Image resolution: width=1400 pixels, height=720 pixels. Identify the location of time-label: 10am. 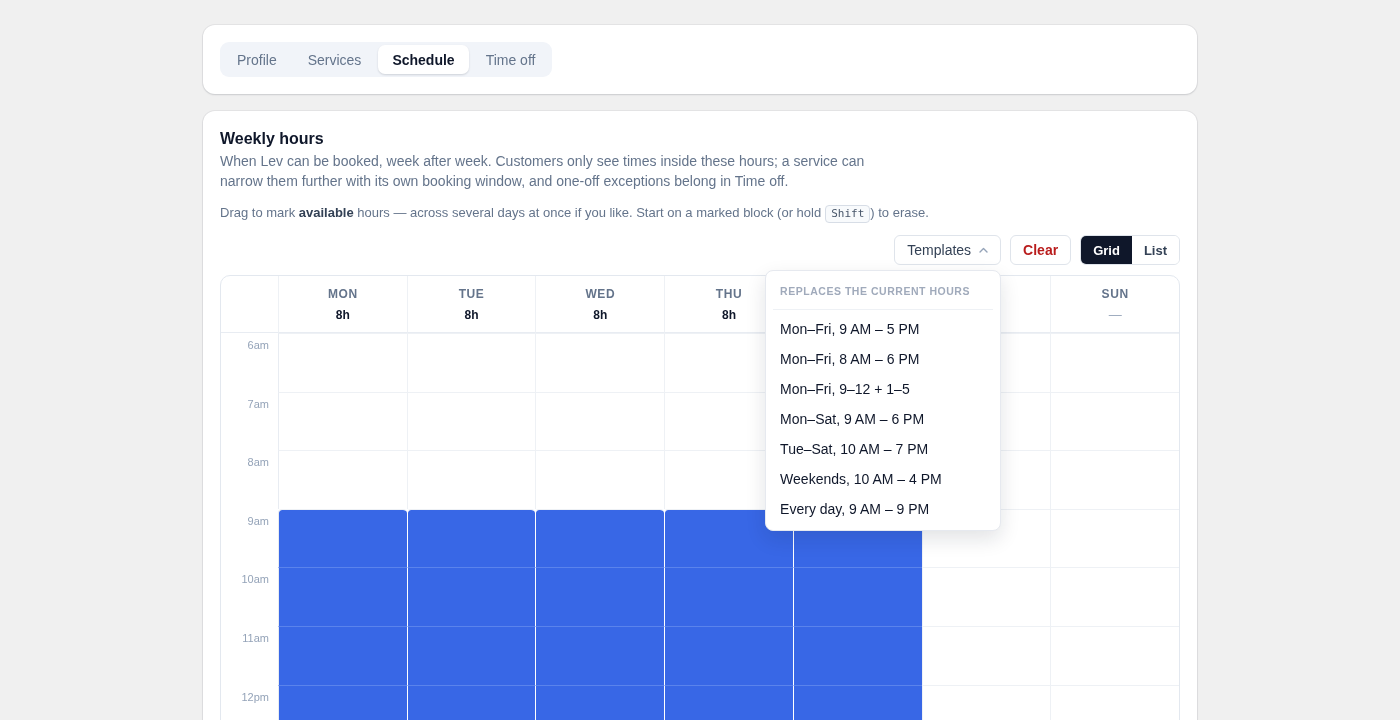
(255, 579).